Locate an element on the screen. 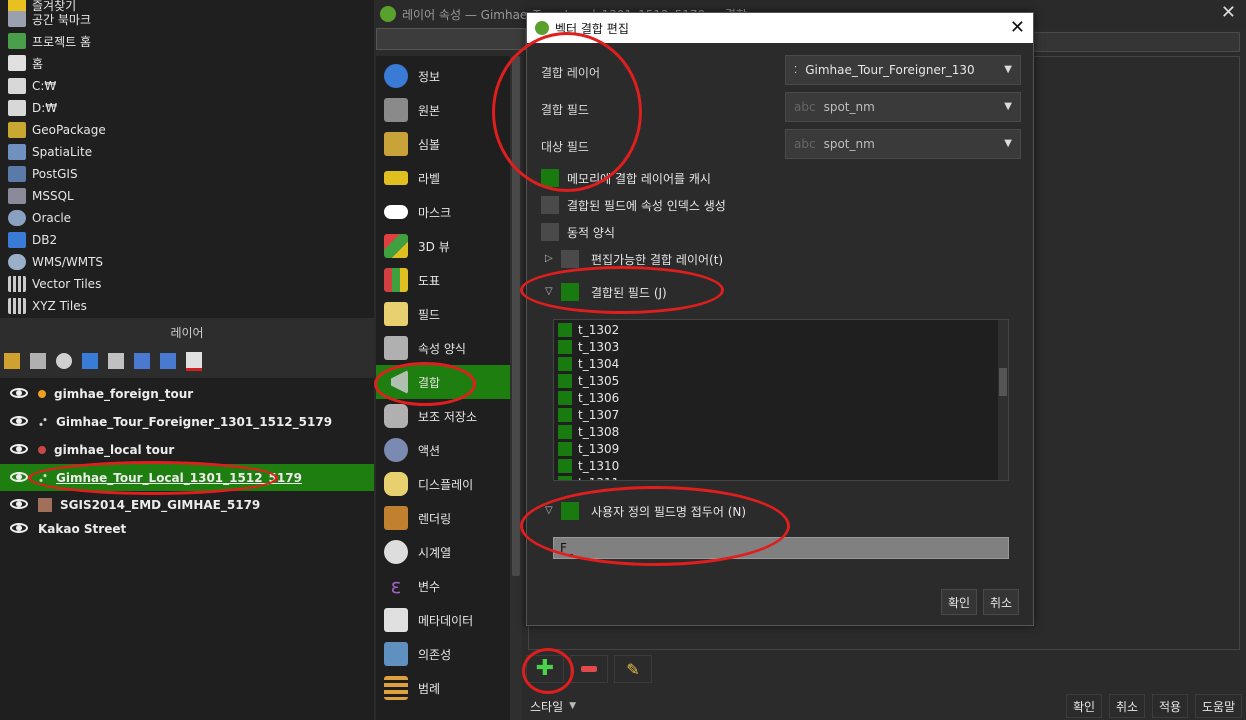 The width and height of the screenshot is (1246, 720). nav-item-labels: 라벨 is located at coordinates (443, 178).